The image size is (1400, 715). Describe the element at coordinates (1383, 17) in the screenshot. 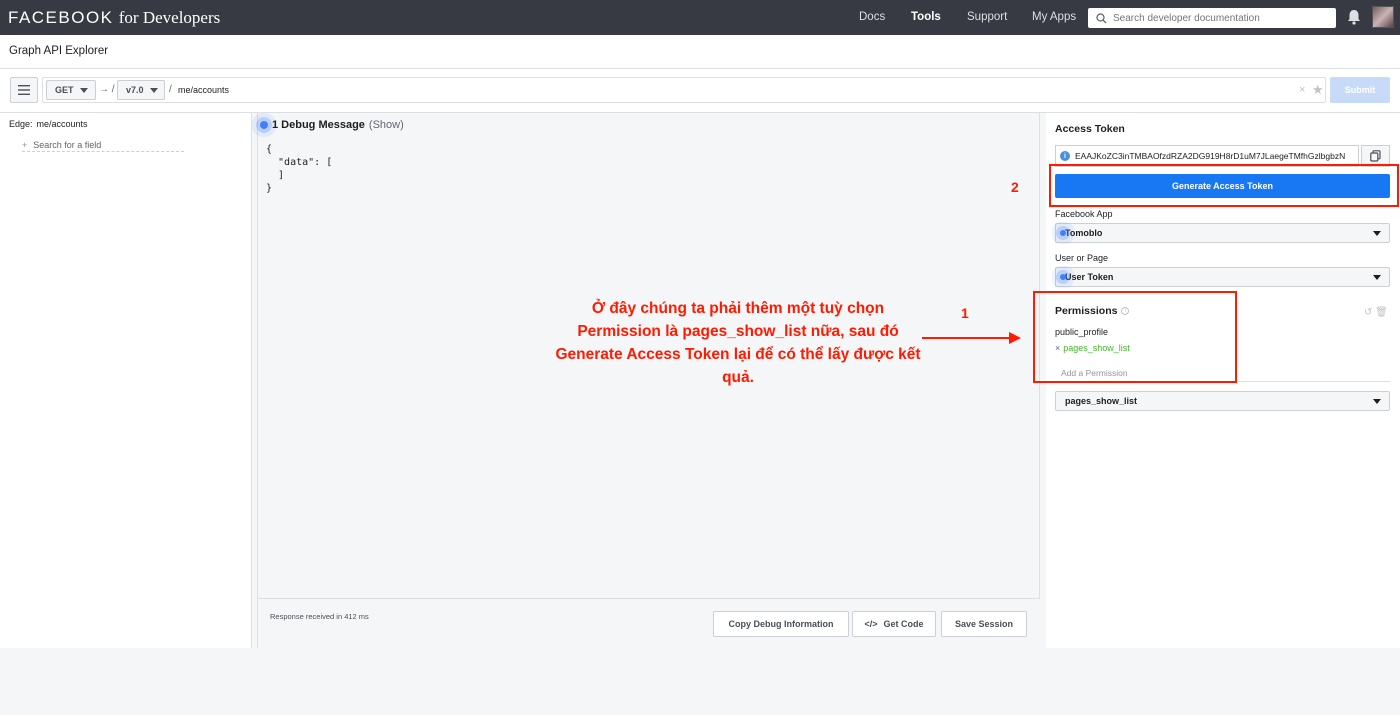

I see `avatar` at that location.